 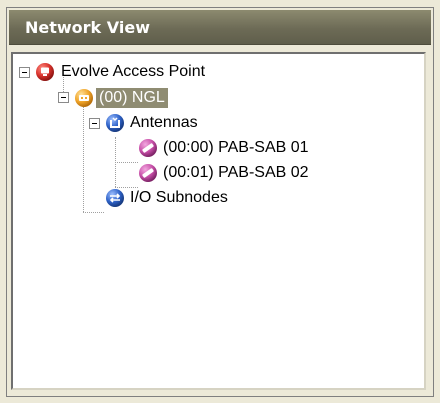 What do you see at coordinates (115, 198) in the screenshot?
I see `io-subnodes-icon` at bounding box center [115, 198].